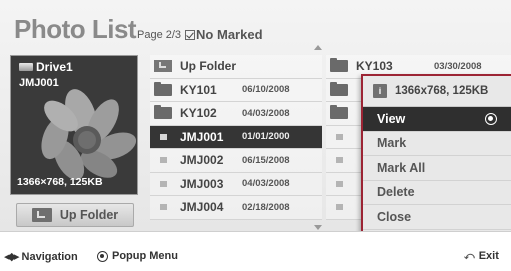 This screenshot has height=271, width=511. Describe the element at coordinates (229, 34) in the screenshot. I see `mark-status-label: No Marked` at that location.